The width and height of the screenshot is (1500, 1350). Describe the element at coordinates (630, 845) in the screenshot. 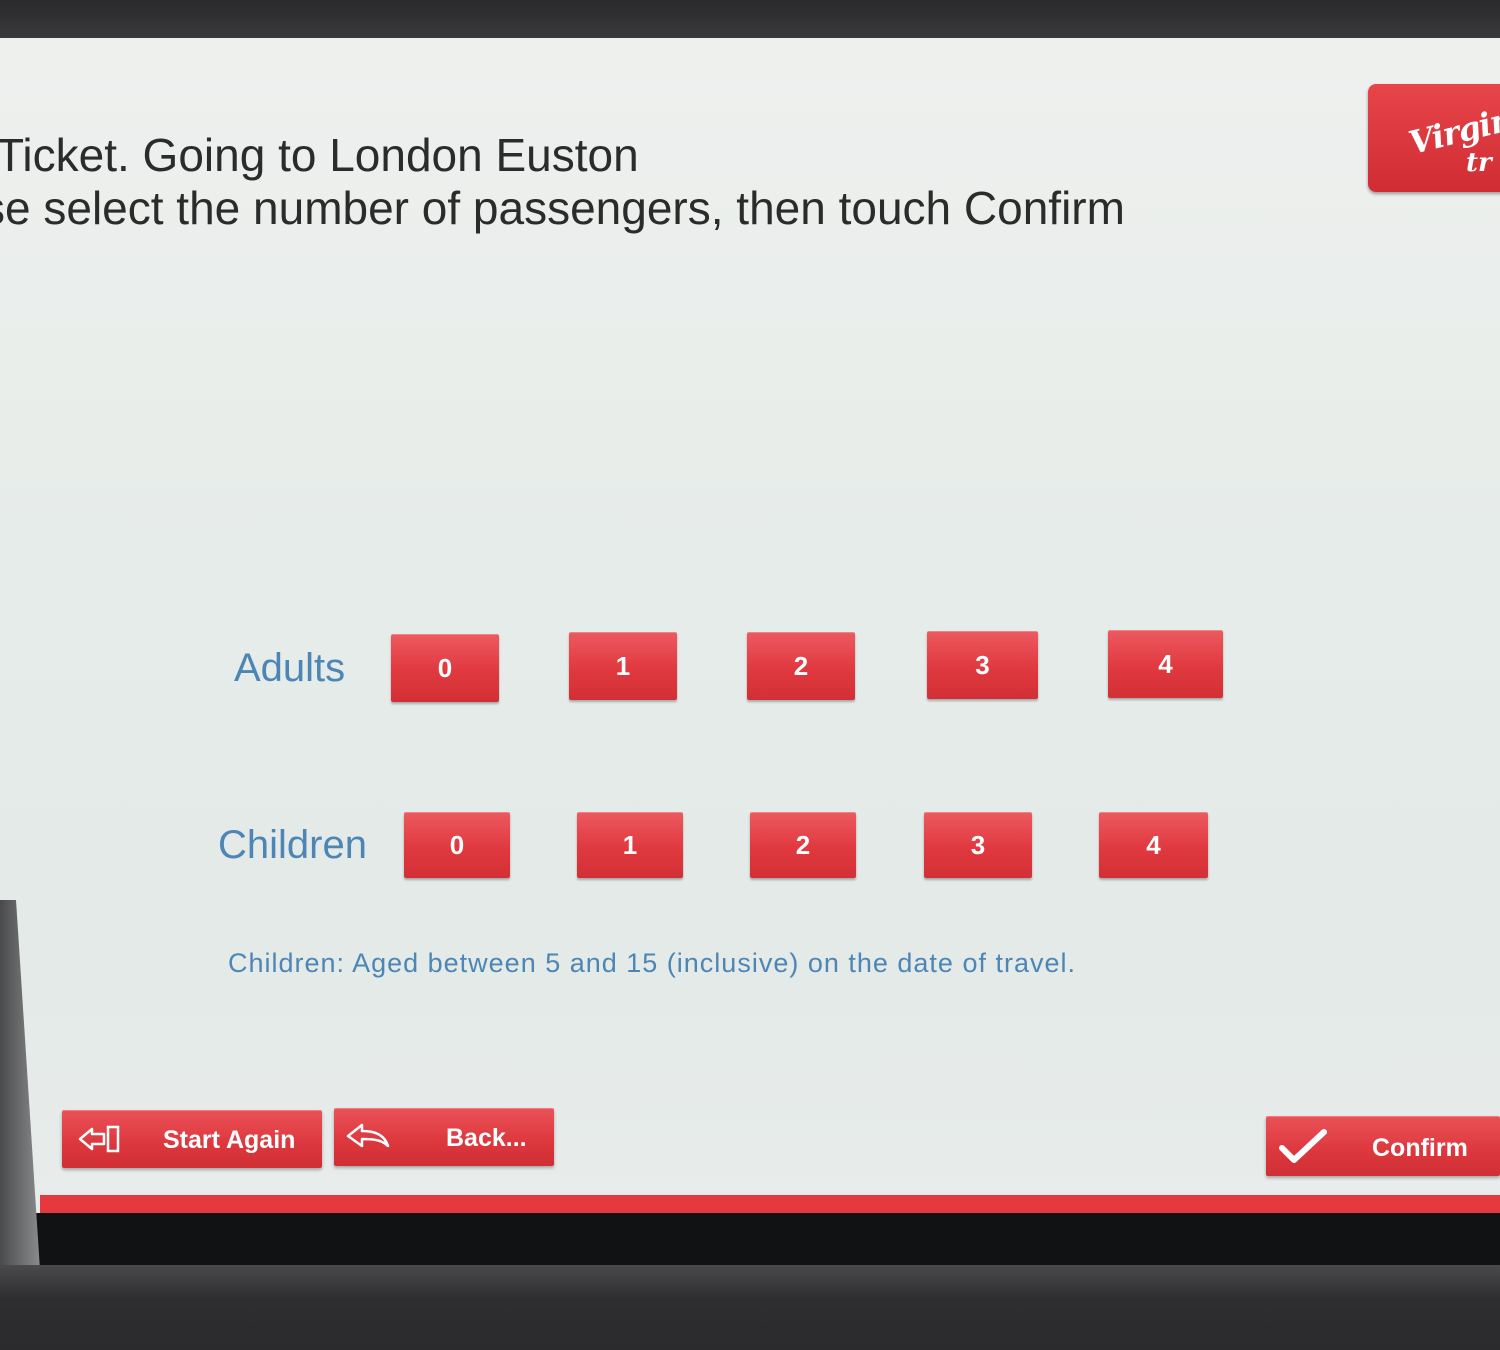

I see `children-option-1: 1` at that location.